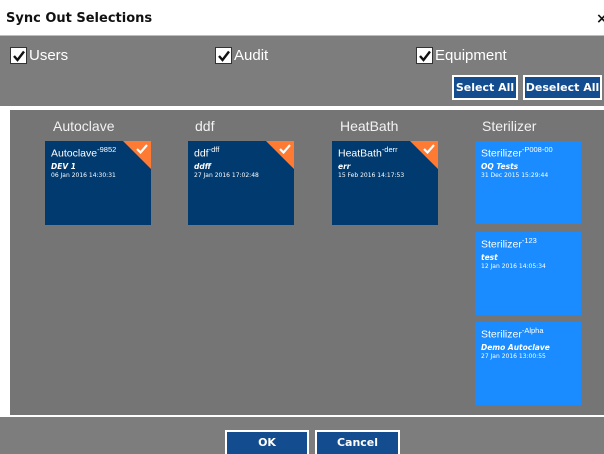 The width and height of the screenshot is (604, 454). I want to click on column-header-ddf: ddf, so click(205, 126).